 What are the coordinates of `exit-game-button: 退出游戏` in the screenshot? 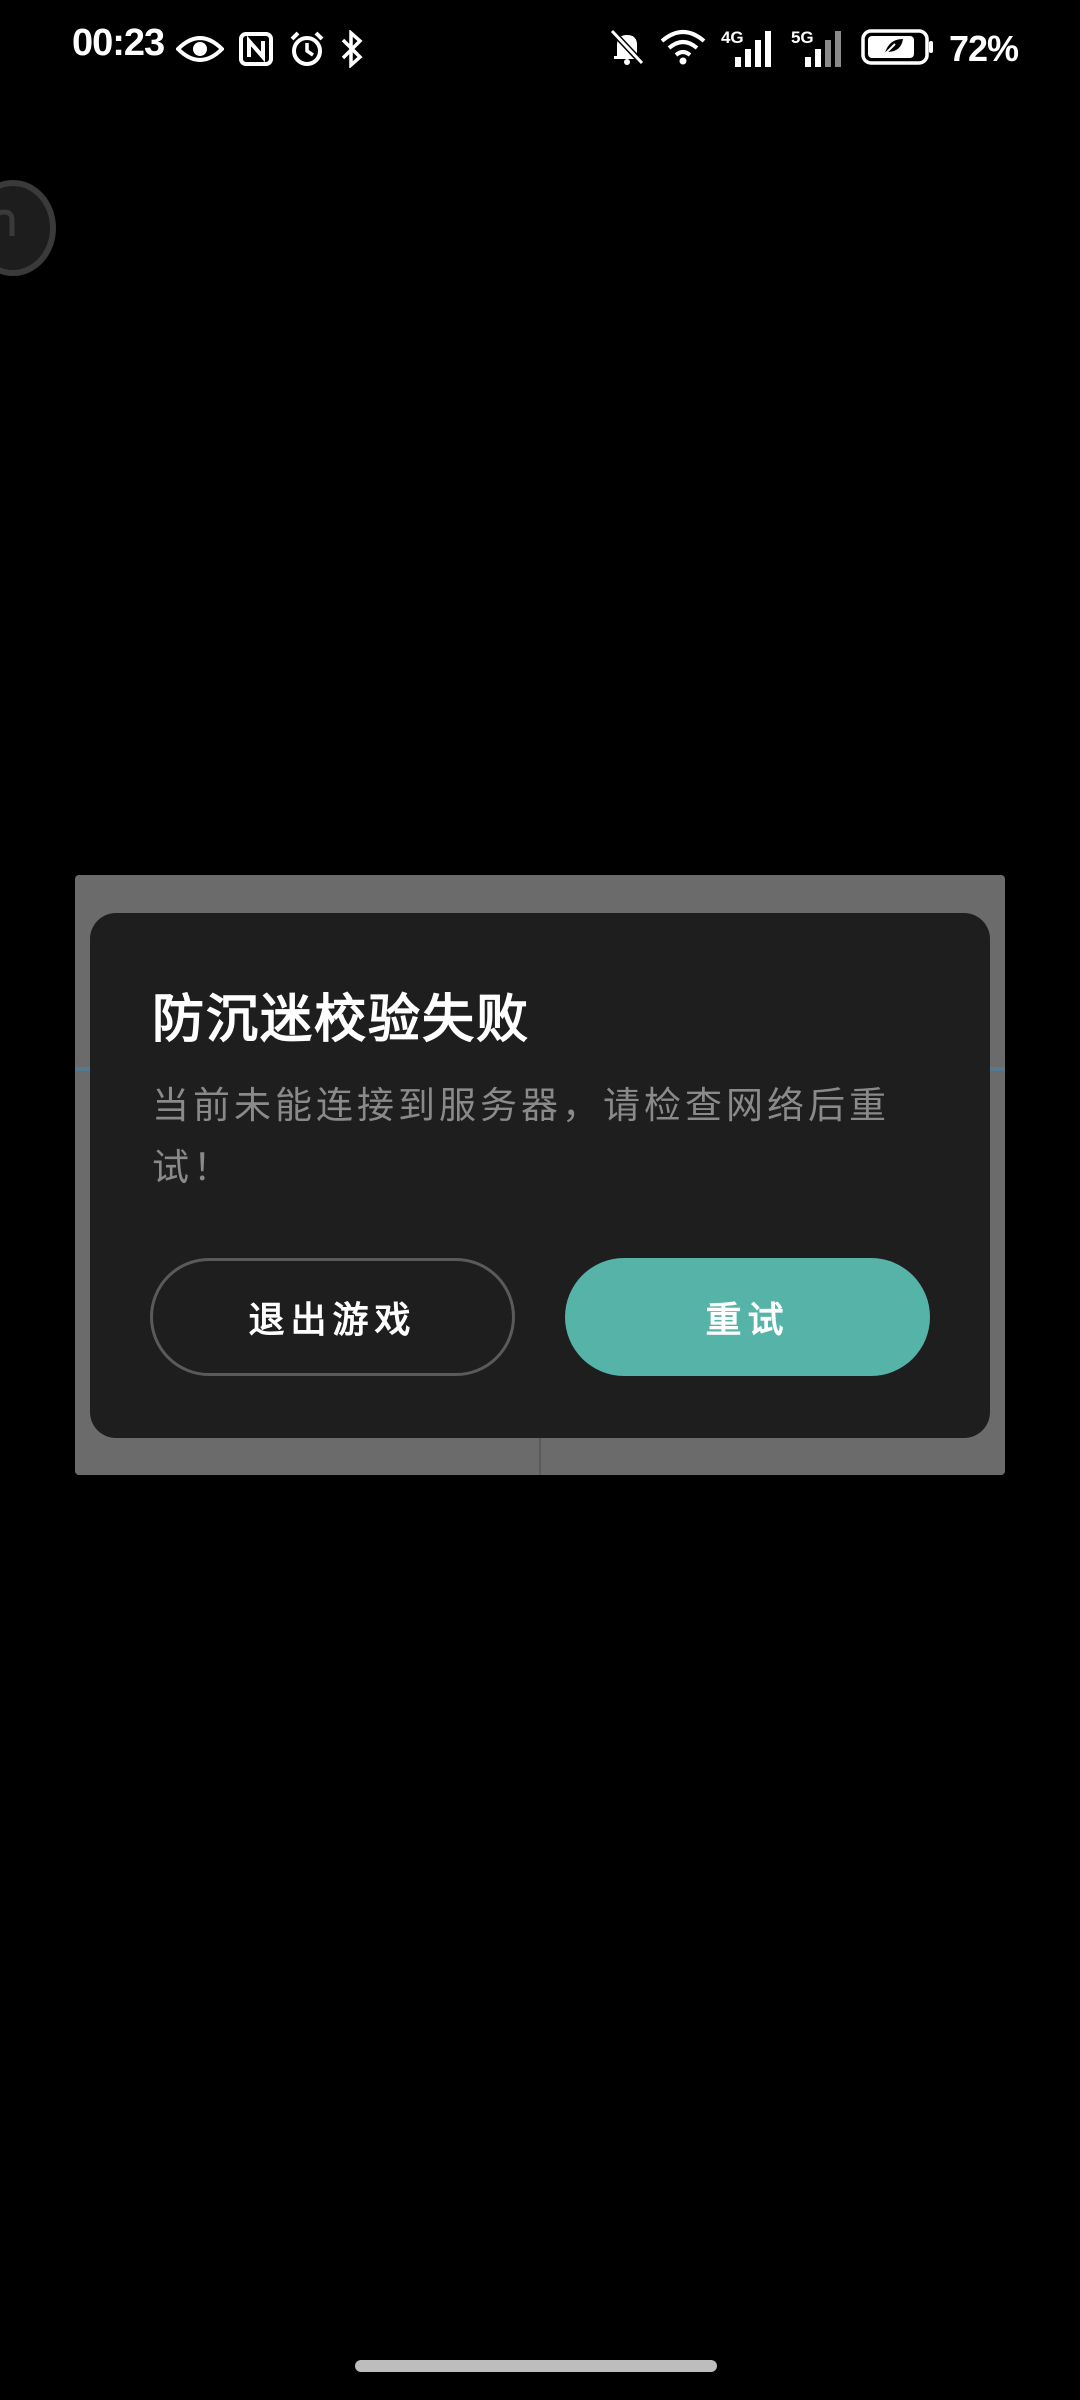 It's located at (332, 1317).